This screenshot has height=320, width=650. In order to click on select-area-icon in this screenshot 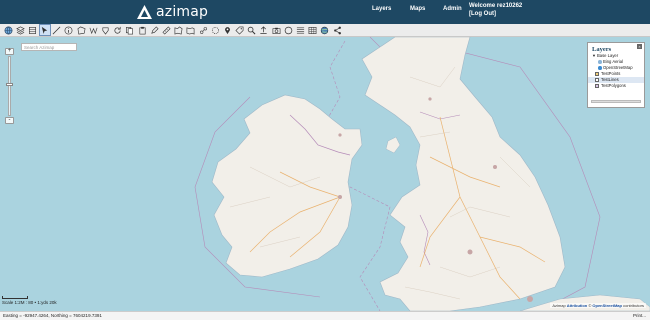, I will do `click(179, 30)`.